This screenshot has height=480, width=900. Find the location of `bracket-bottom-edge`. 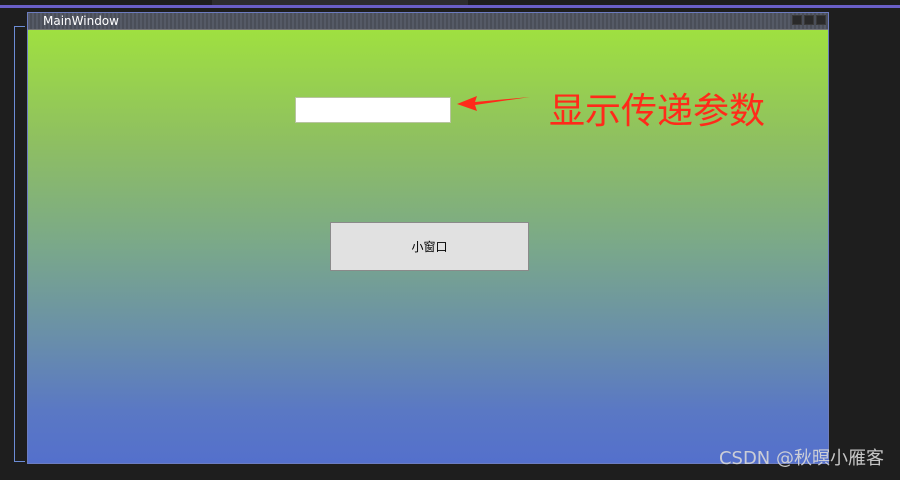

bracket-bottom-edge is located at coordinates (20, 461).